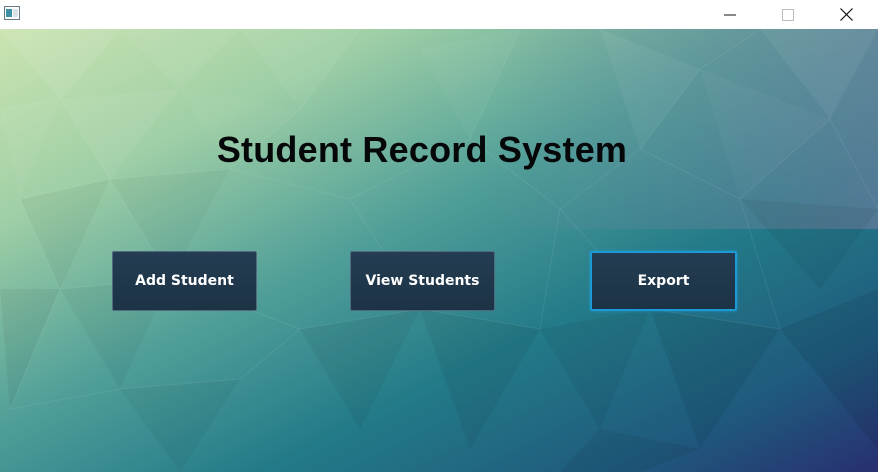  What do you see at coordinates (184, 281) in the screenshot?
I see `add-student-button: Add Student` at bounding box center [184, 281].